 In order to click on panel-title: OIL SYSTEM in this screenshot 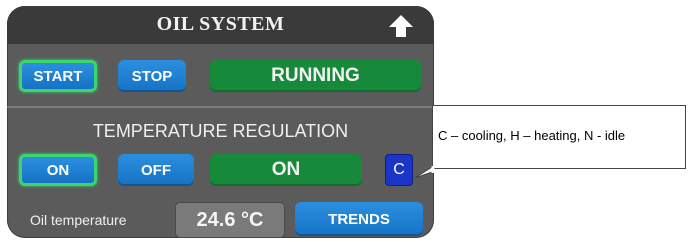, I will do `click(220, 24)`.